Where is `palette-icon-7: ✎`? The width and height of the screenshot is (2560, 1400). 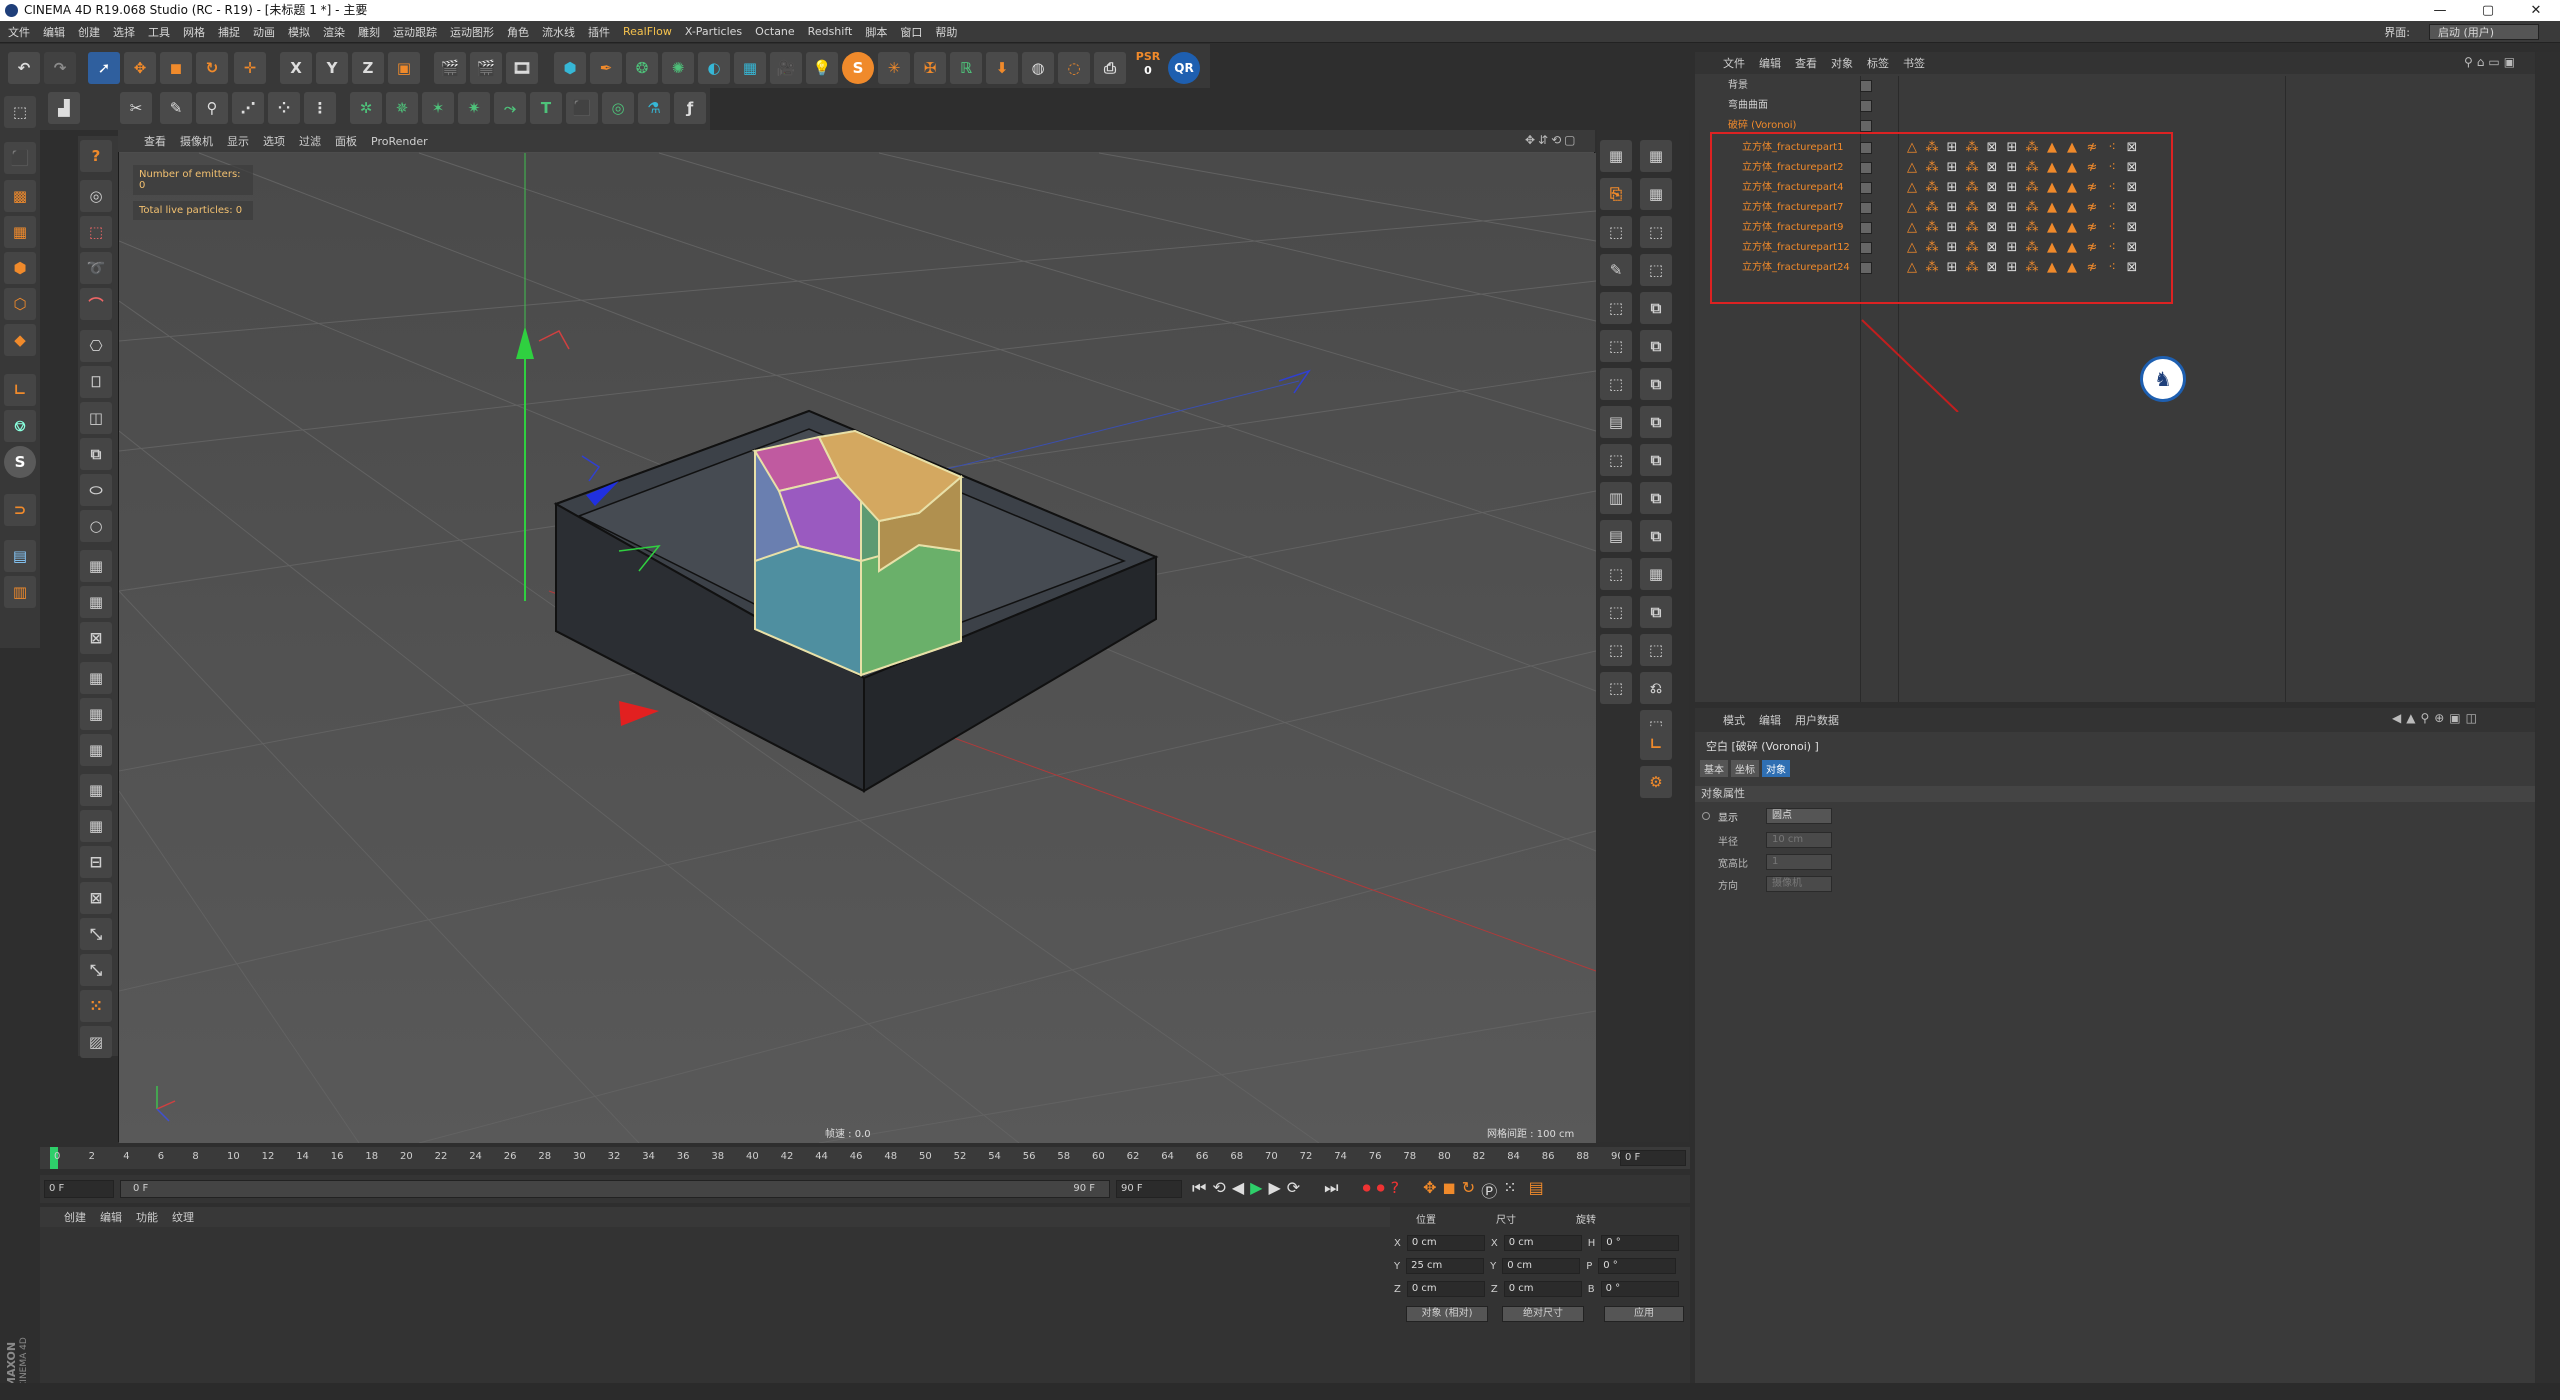
palette-icon-7: ✎ is located at coordinates (1616, 270).